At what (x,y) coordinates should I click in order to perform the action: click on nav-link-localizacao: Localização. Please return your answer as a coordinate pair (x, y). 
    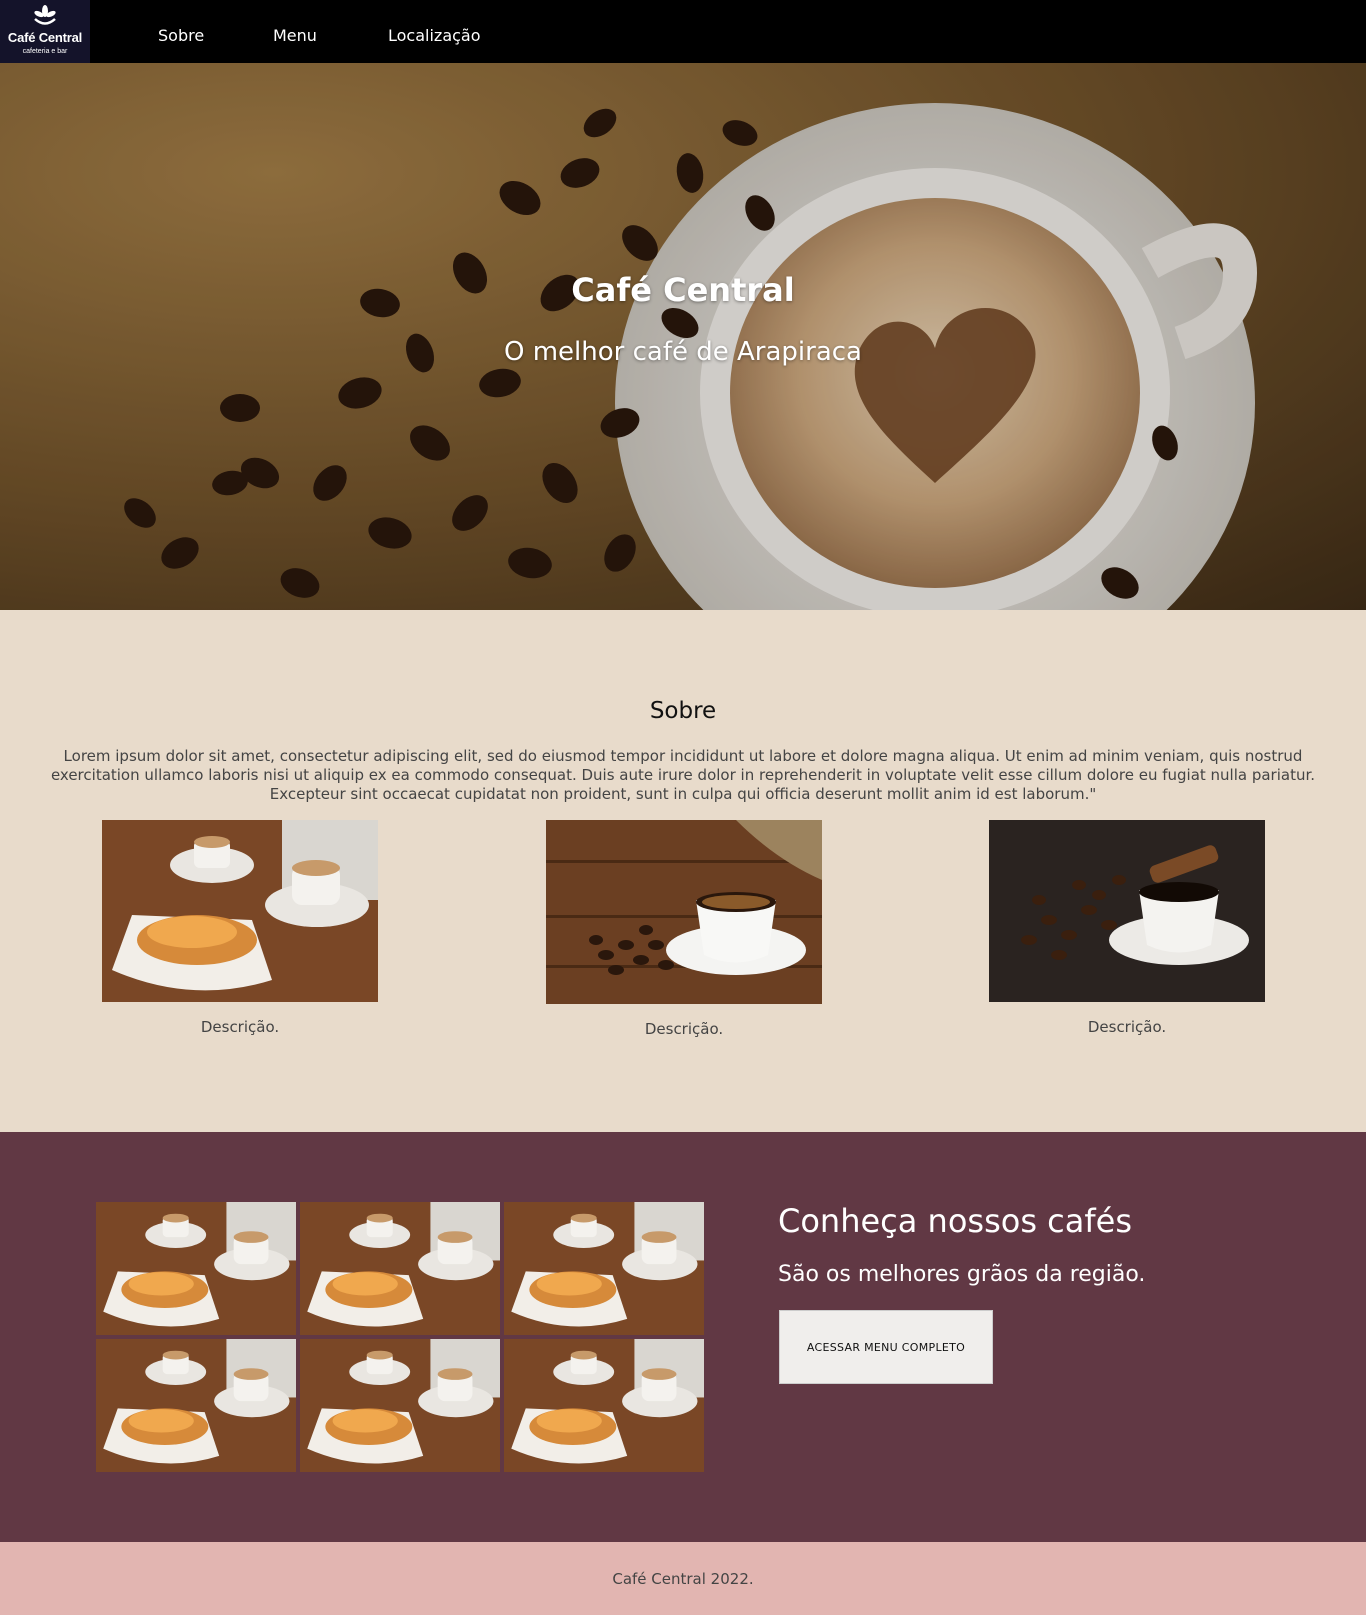
    Looking at the image, I should click on (434, 35).